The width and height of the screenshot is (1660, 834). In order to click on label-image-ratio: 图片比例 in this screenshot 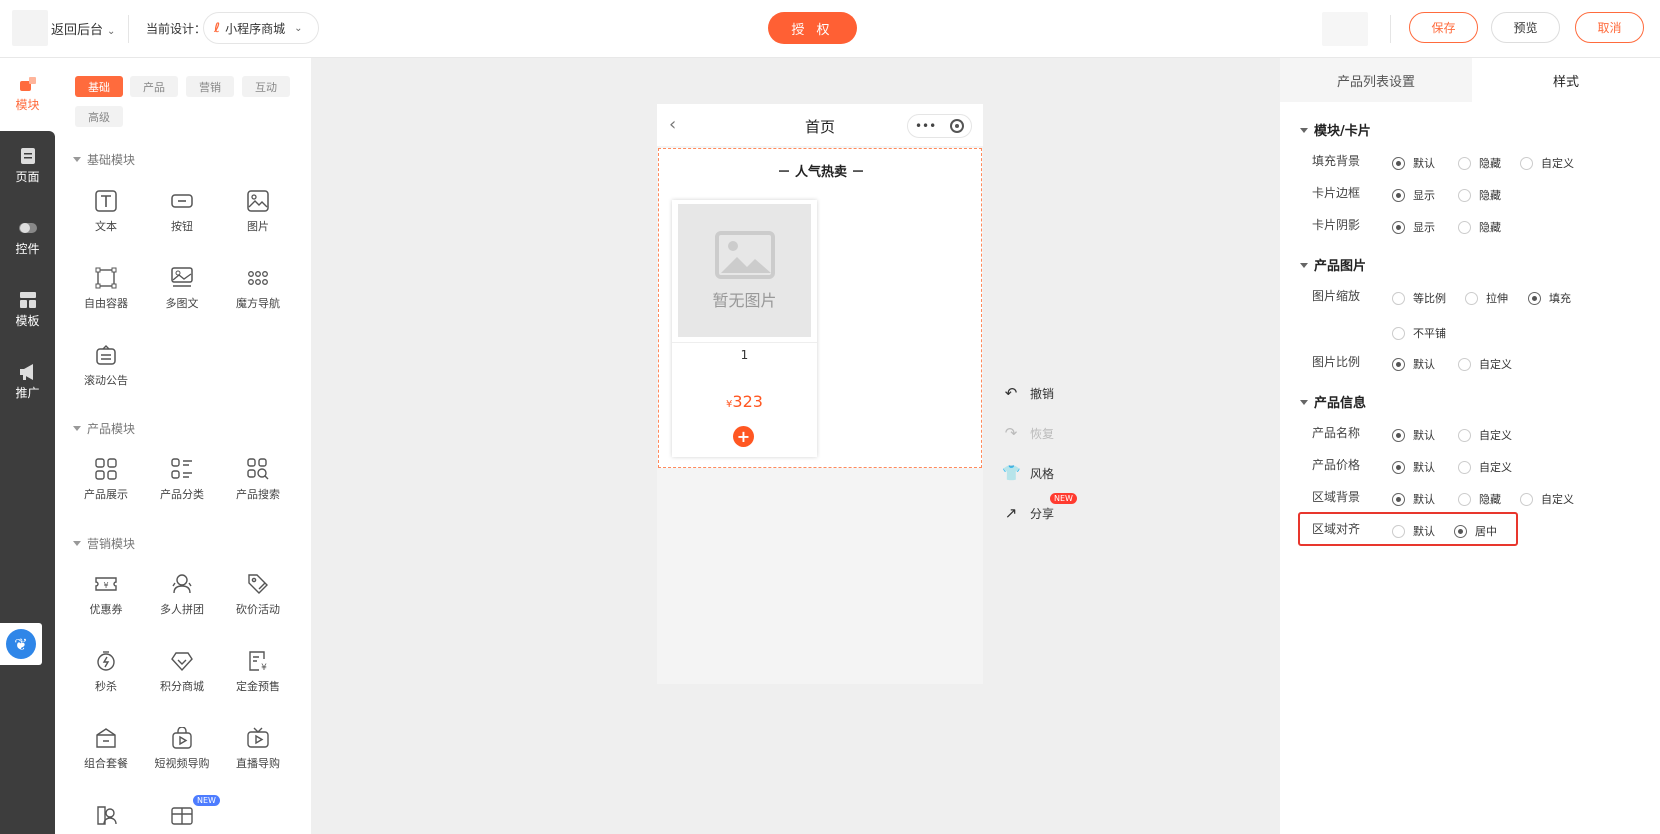, I will do `click(1336, 362)`.